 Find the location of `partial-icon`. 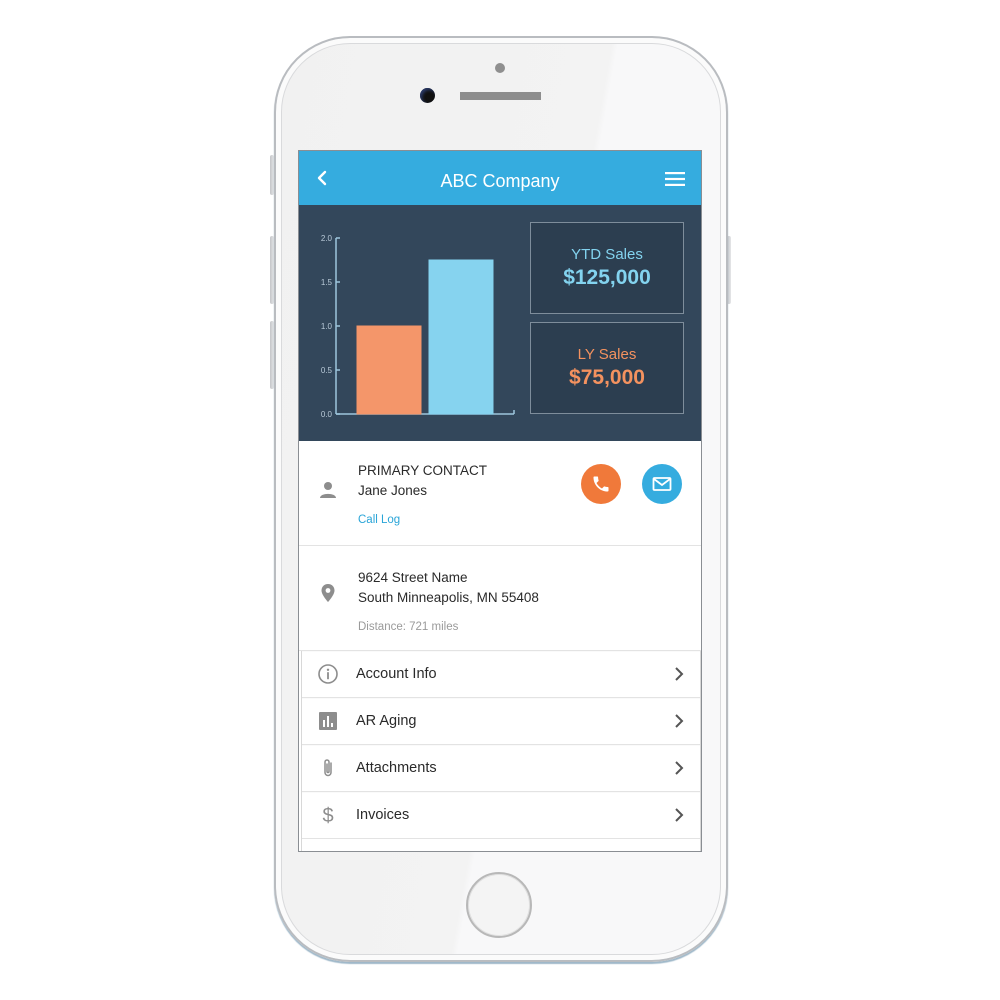

partial-icon is located at coordinates (329, 851).